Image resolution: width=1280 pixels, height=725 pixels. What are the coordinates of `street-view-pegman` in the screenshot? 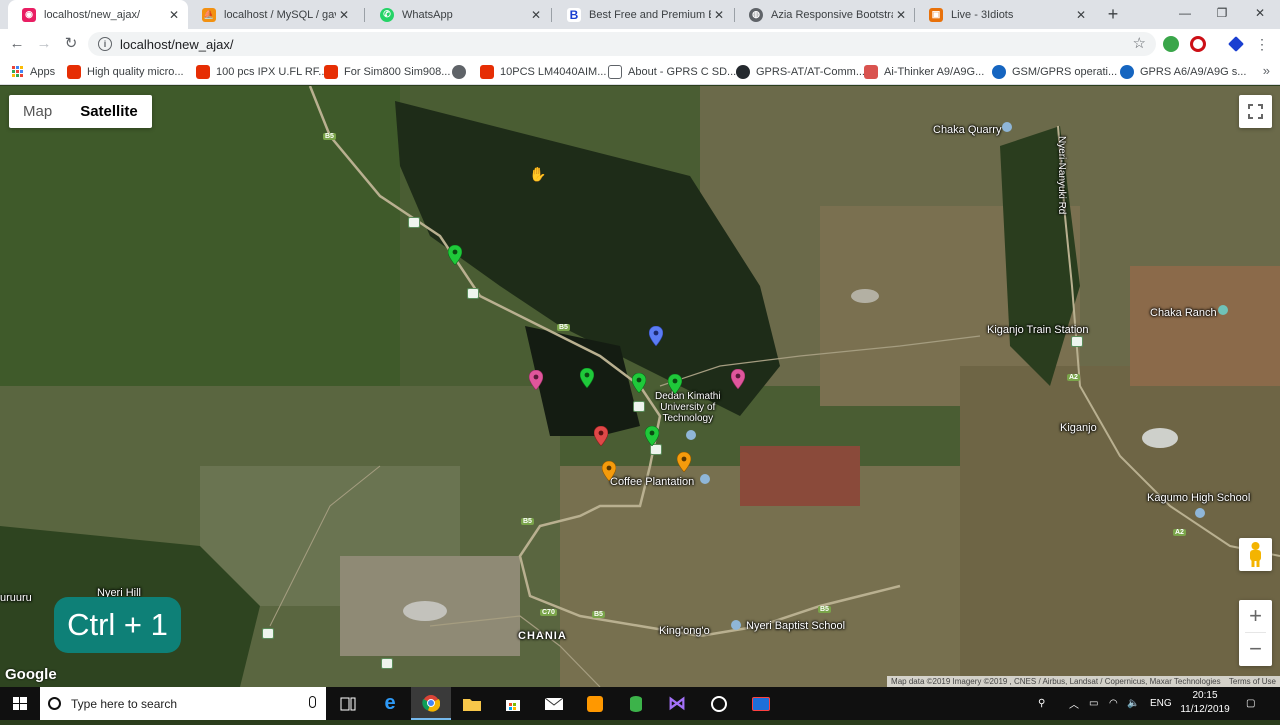 It's located at (1255, 554).